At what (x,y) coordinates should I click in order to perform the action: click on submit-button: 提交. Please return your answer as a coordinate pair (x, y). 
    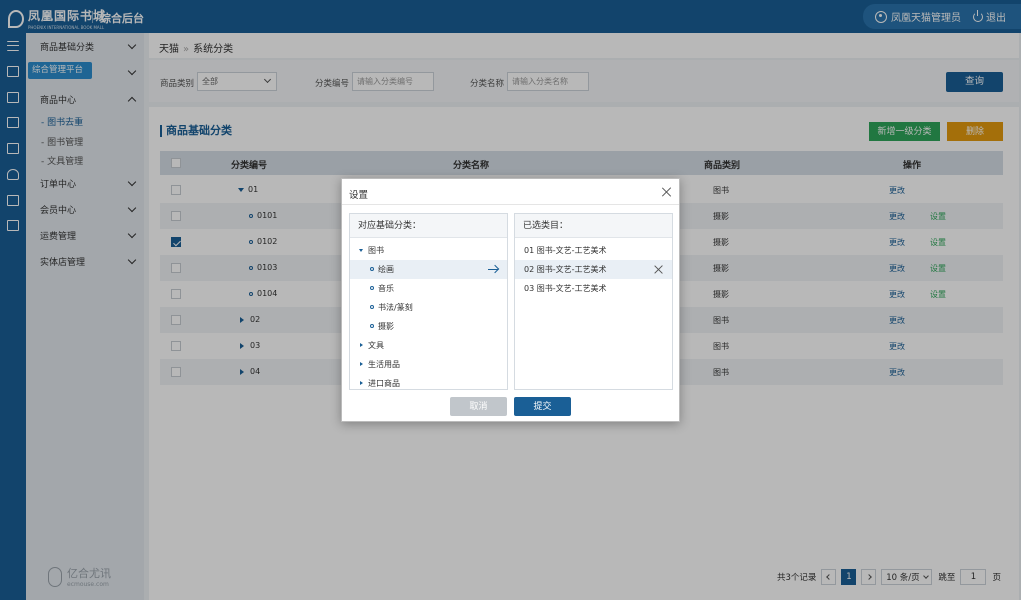
    Looking at the image, I should click on (542, 406).